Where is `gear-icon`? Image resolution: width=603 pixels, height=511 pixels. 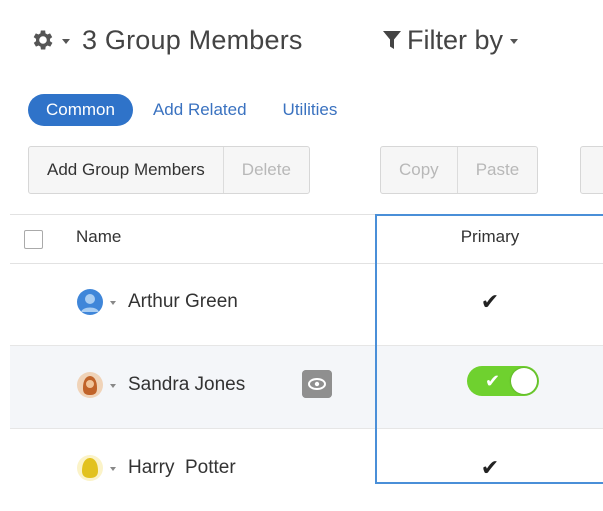
gear-icon is located at coordinates (43, 40).